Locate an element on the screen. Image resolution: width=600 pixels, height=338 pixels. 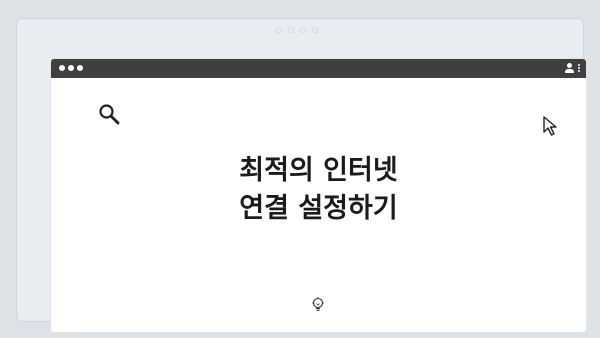
headline-line-1: 최적의 인터넷 is located at coordinates (318, 170).